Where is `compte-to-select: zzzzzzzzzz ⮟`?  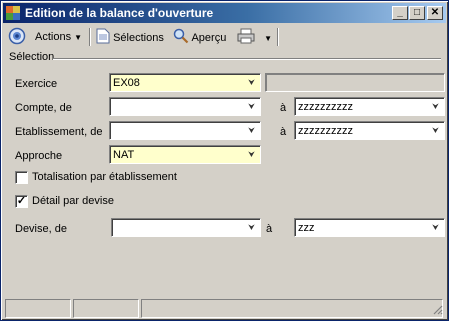 compte-to-select: zzzzzzzzzz ⮟ is located at coordinates (369, 106).